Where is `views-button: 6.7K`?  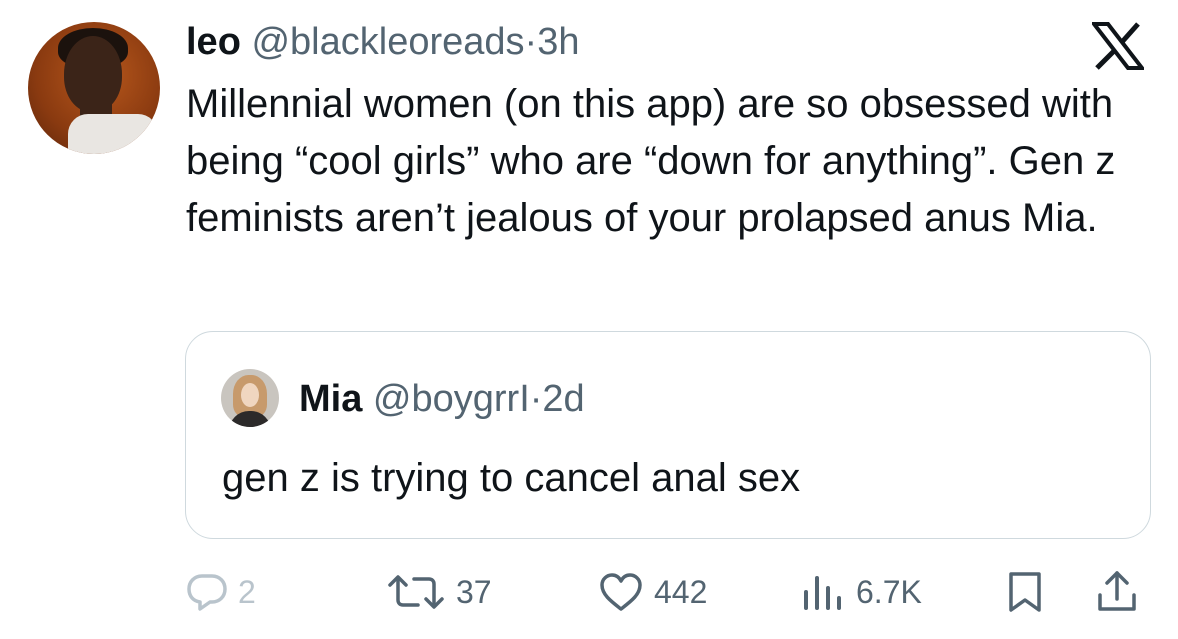
views-button: 6.7K is located at coordinates (861, 592).